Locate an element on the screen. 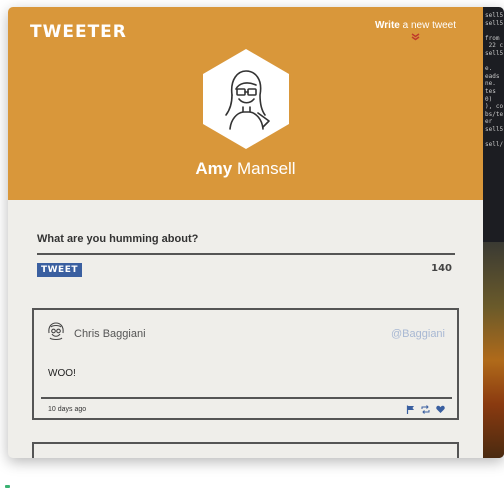  desktop-wallpaper is located at coordinates (493, 350).